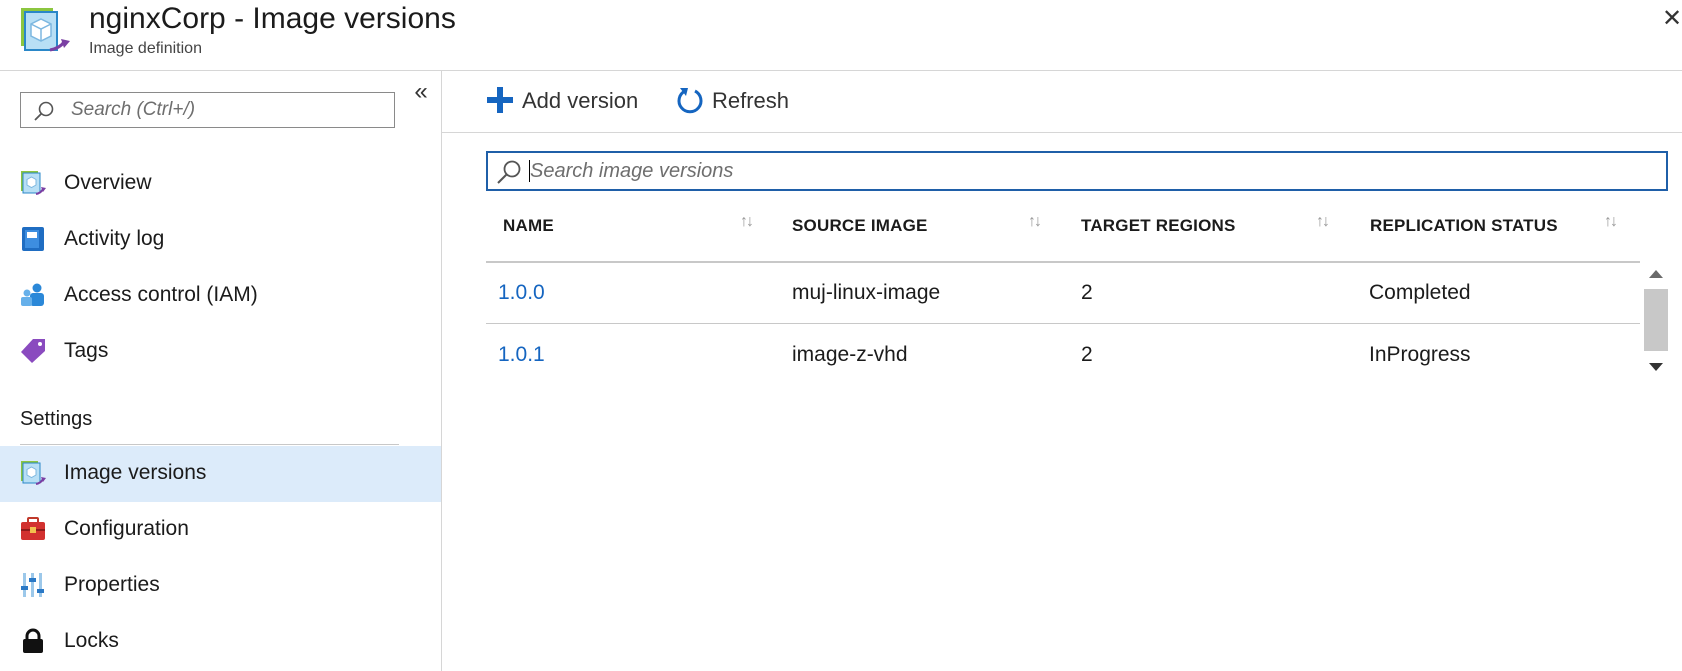 Image resolution: width=1682 pixels, height=671 pixels. What do you see at coordinates (1420, 292) in the screenshot?
I see `replication-status-cell: Completed` at bounding box center [1420, 292].